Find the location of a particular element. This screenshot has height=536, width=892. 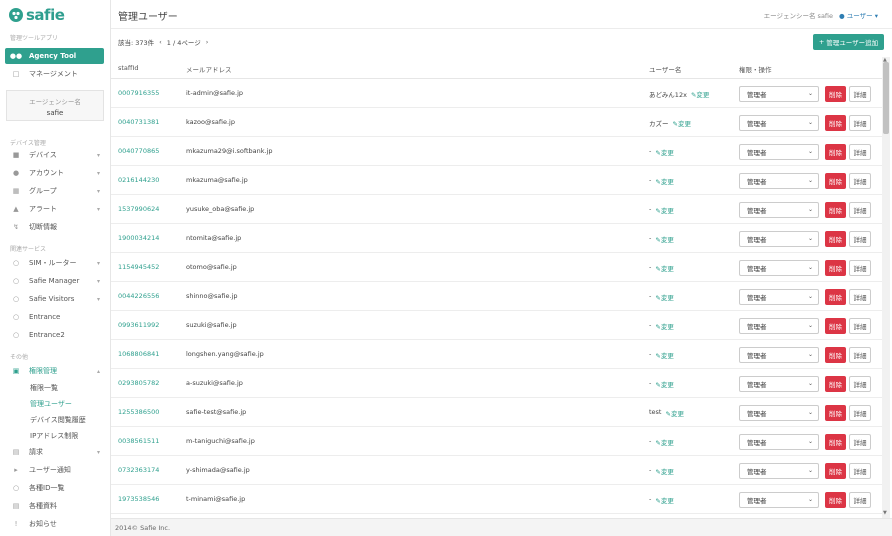

staff-id-link: 0044226556 is located at coordinates (138, 296).